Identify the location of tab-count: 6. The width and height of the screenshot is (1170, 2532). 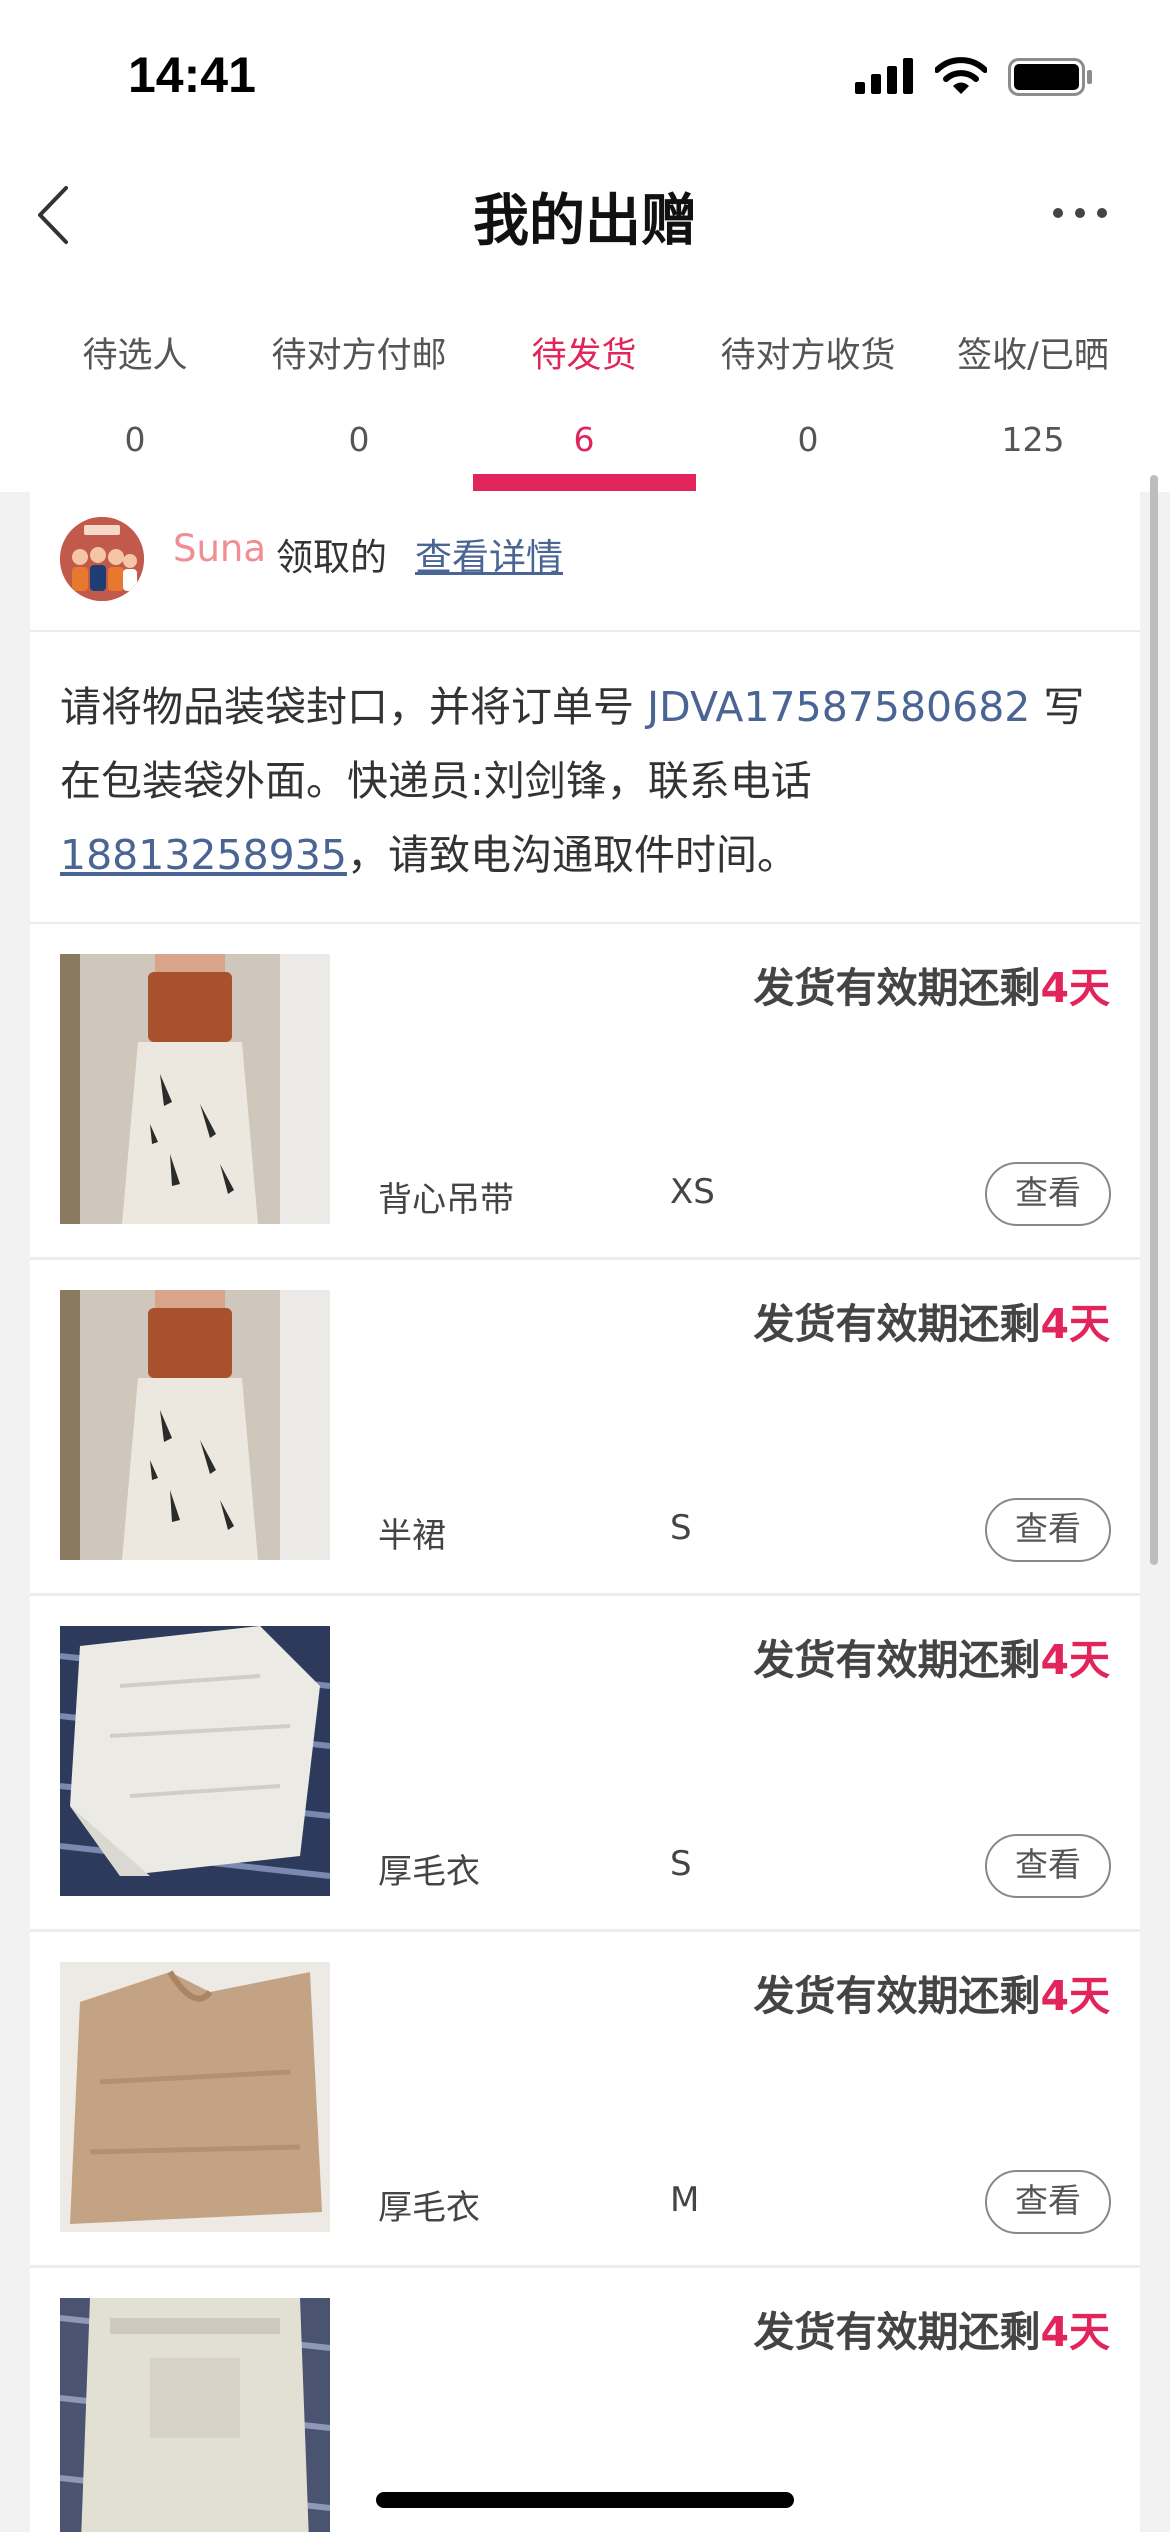
(584, 439).